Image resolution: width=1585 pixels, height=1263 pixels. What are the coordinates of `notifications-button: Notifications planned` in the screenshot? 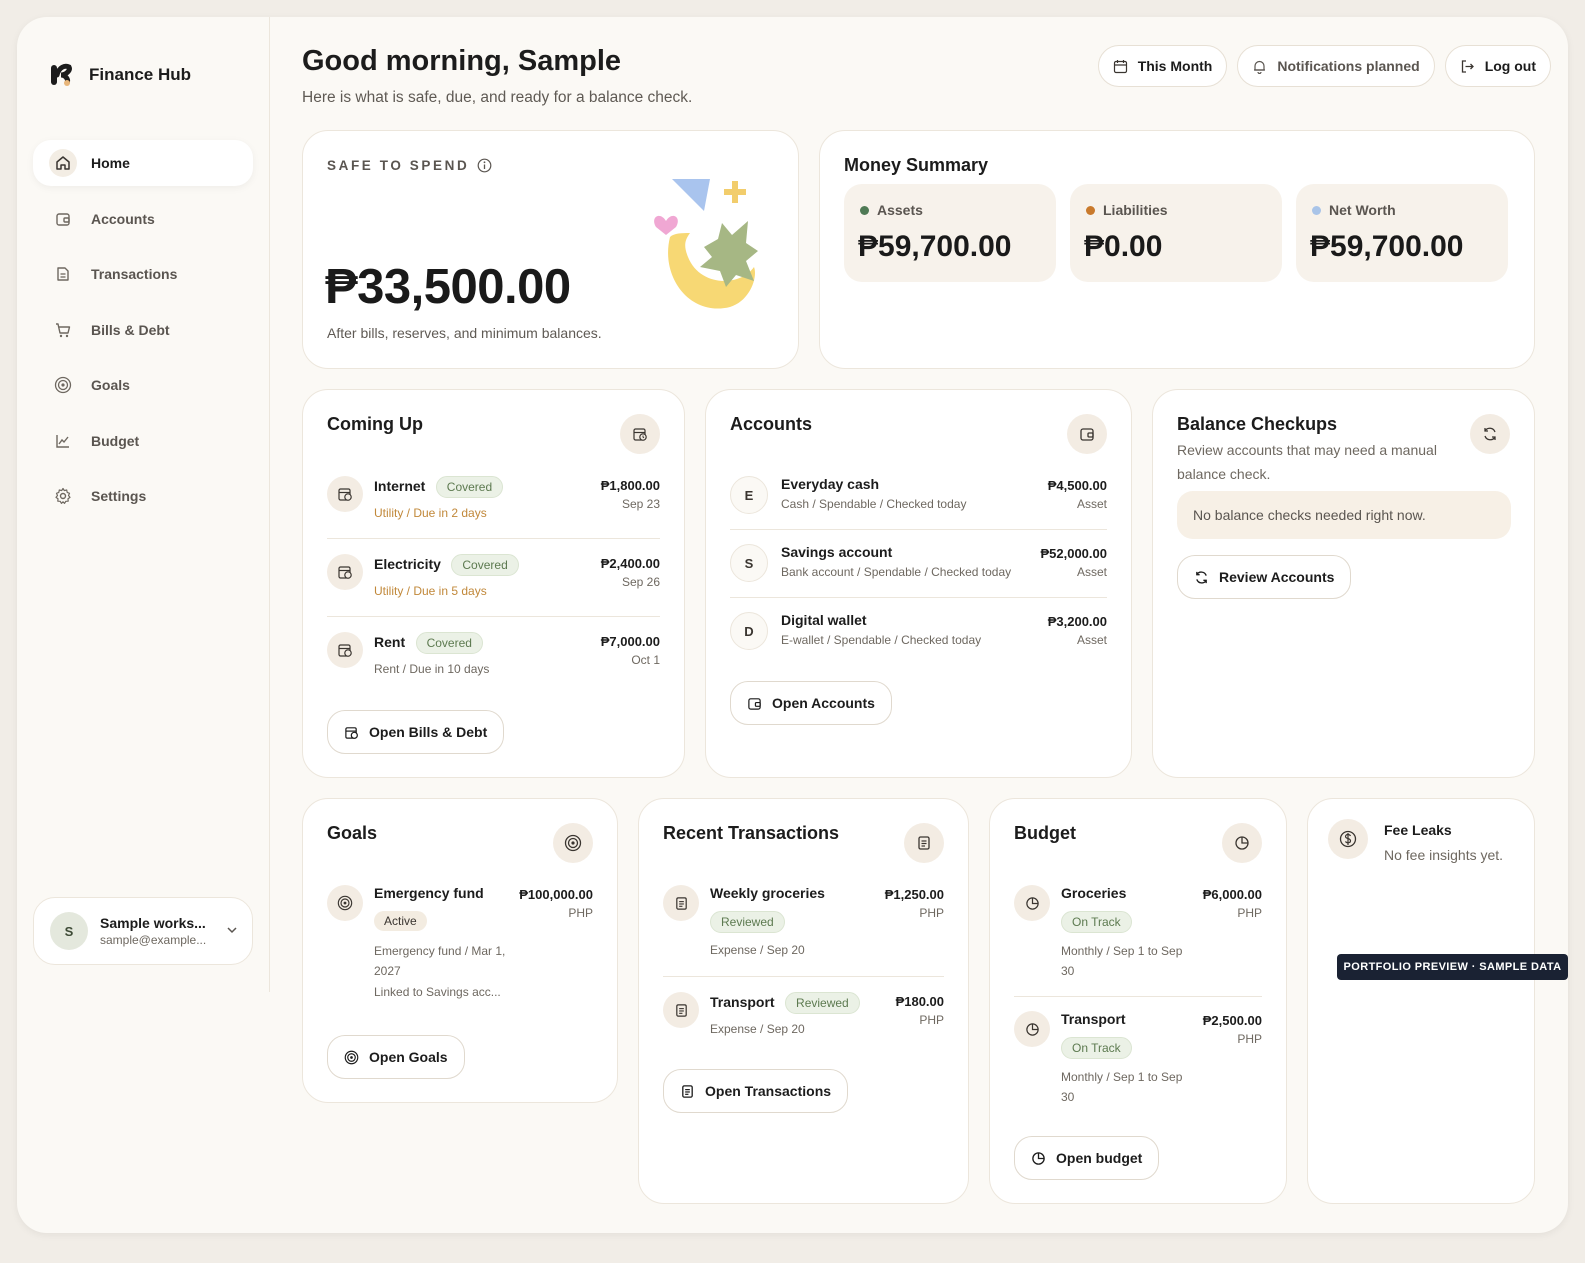 It's located at (1336, 66).